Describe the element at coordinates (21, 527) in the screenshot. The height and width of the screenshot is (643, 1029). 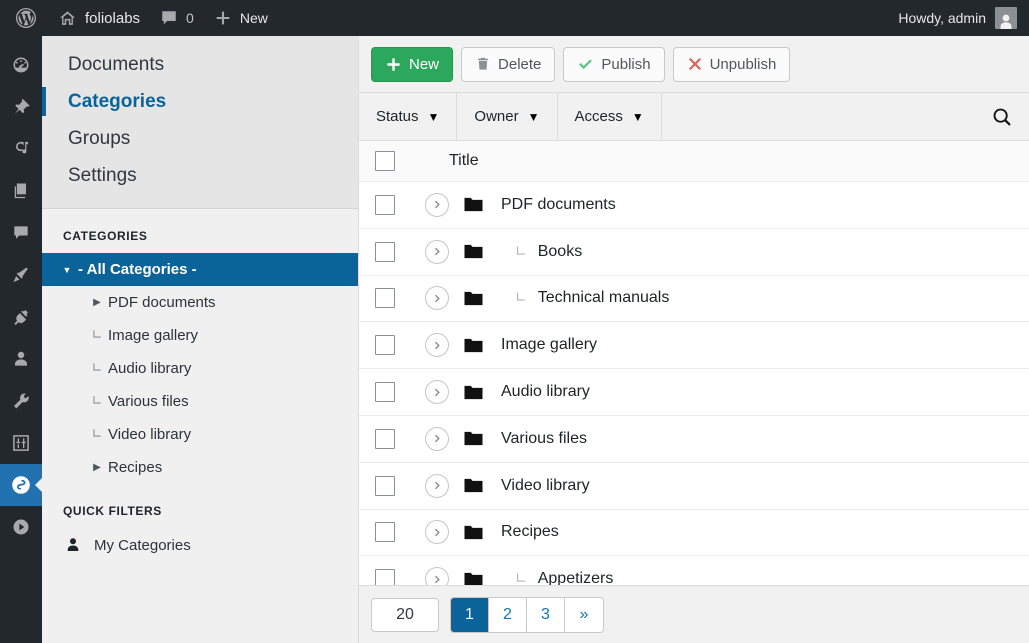
I see `rail-item-media-player` at that location.